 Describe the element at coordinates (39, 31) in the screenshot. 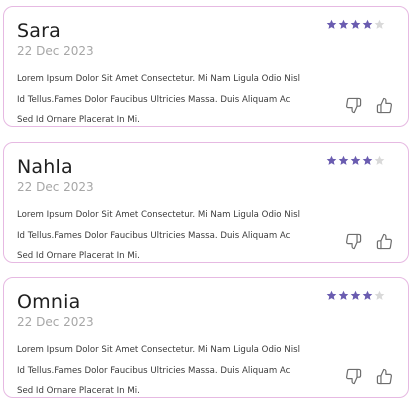

I see `reviewer-name: Sara` at that location.